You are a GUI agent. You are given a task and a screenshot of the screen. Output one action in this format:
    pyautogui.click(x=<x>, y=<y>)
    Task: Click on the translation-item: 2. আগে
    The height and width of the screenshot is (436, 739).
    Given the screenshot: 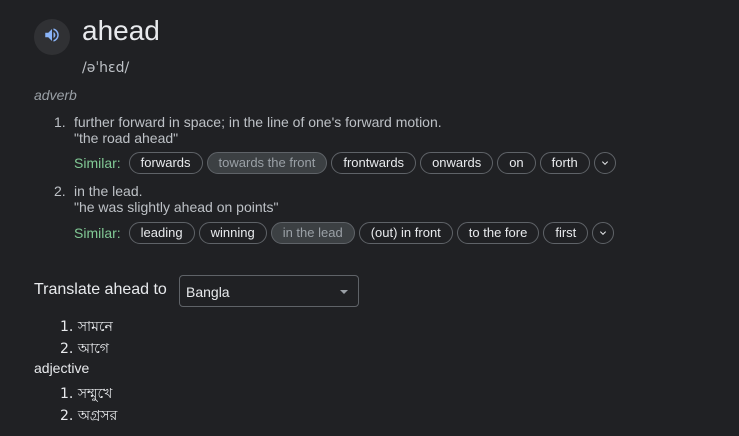 What is the action you would take?
    pyautogui.click(x=84, y=349)
    